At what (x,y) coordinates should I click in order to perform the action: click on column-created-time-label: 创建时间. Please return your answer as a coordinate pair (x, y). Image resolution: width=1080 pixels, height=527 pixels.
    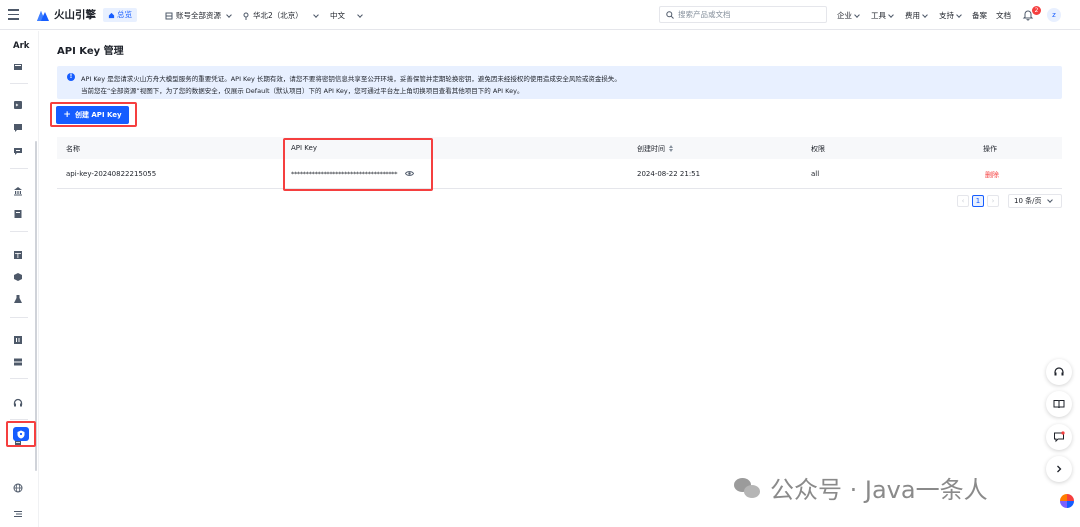
    Looking at the image, I should click on (651, 149).